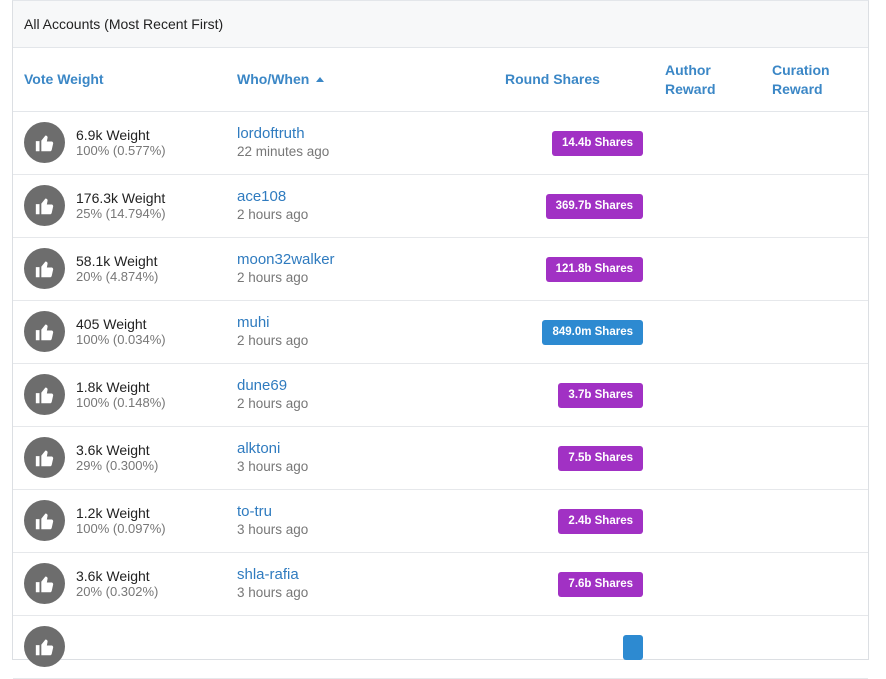 The height and width of the screenshot is (679, 886). Describe the element at coordinates (271, 134) in the screenshot. I see `voter-link: lordoftruth` at that location.